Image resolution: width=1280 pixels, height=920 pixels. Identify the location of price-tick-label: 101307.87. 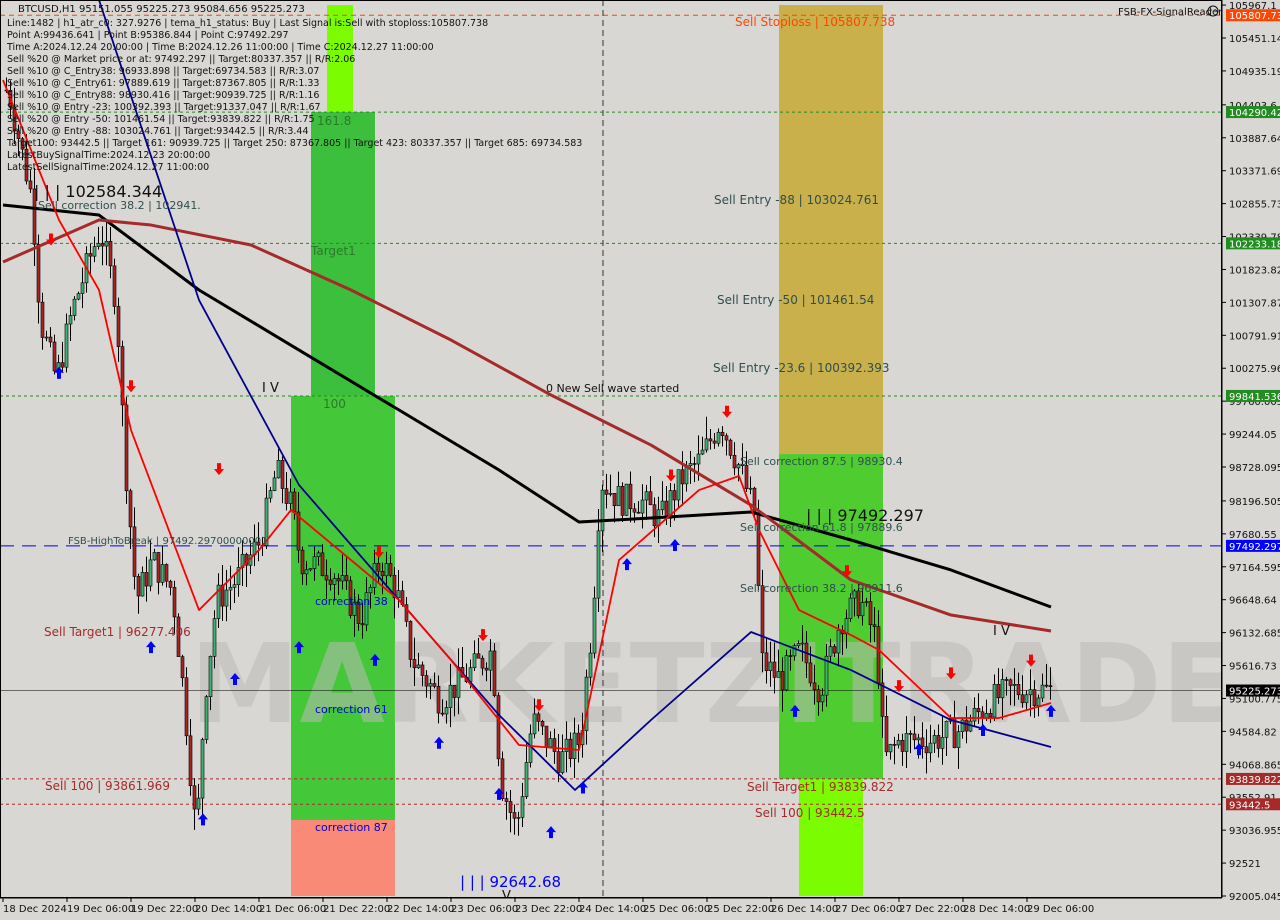
(1254, 303).